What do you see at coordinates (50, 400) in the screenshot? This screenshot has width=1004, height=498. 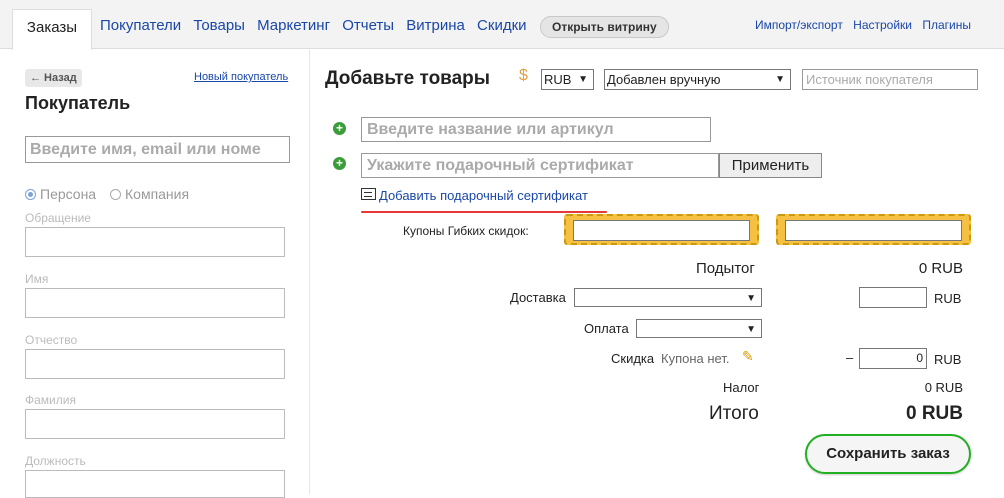 I see `last-name-label: Фамилия` at bounding box center [50, 400].